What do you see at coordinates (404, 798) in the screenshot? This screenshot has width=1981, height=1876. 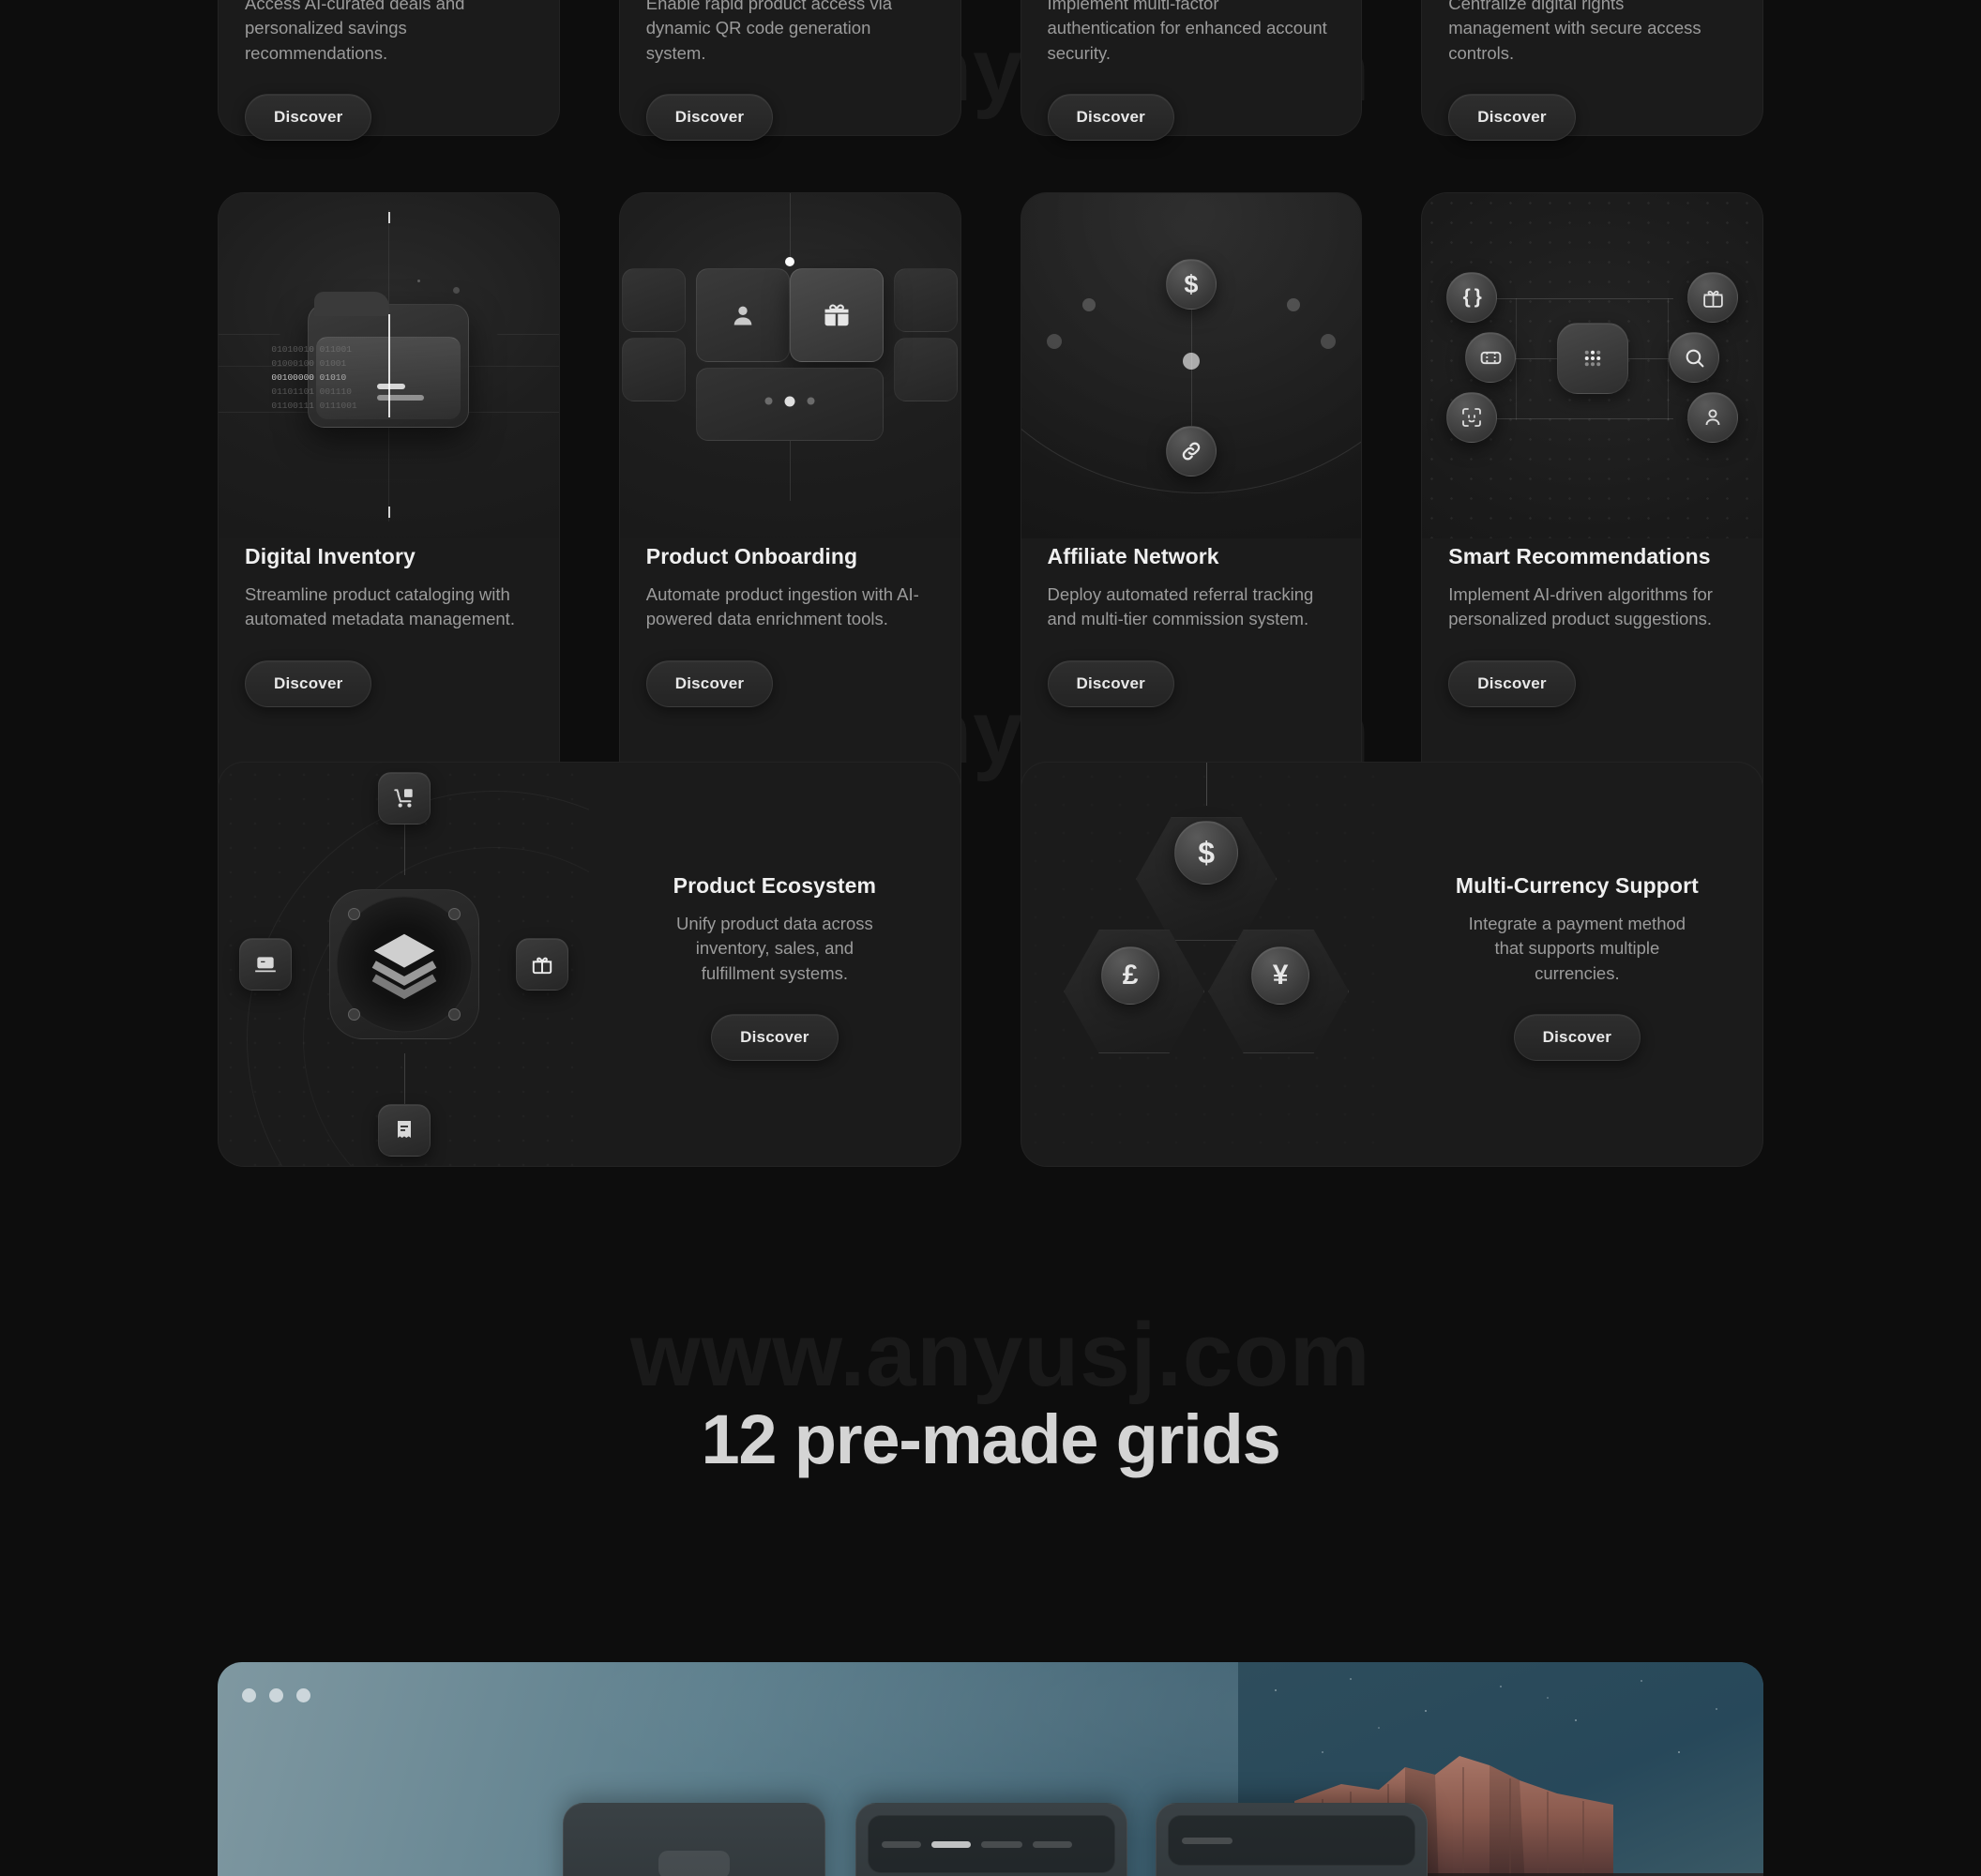 I see `hand-truck-icon` at bounding box center [404, 798].